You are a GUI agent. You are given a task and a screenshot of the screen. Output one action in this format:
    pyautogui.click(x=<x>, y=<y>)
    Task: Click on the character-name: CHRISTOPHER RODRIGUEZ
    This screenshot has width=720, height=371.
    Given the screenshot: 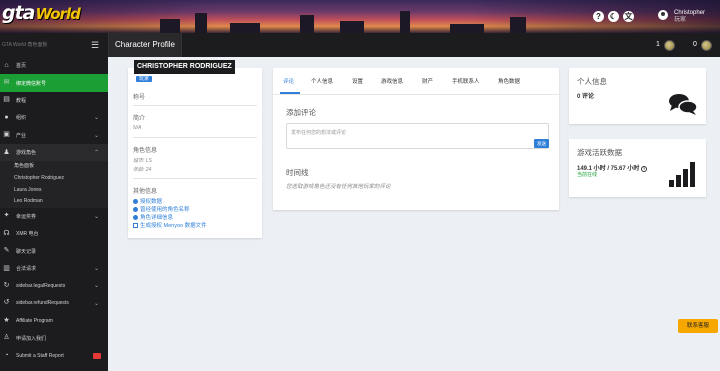 What is the action you would take?
    pyautogui.click(x=184, y=67)
    